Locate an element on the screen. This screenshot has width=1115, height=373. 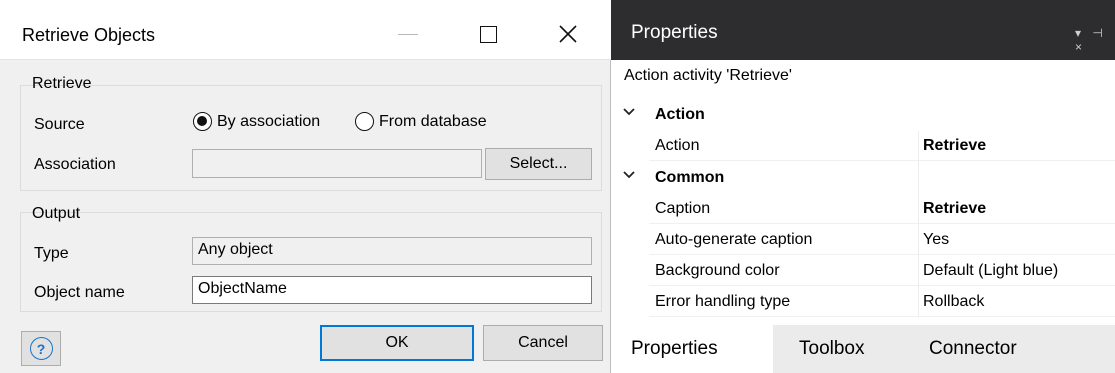
section-common: Common is located at coordinates (863, 178).